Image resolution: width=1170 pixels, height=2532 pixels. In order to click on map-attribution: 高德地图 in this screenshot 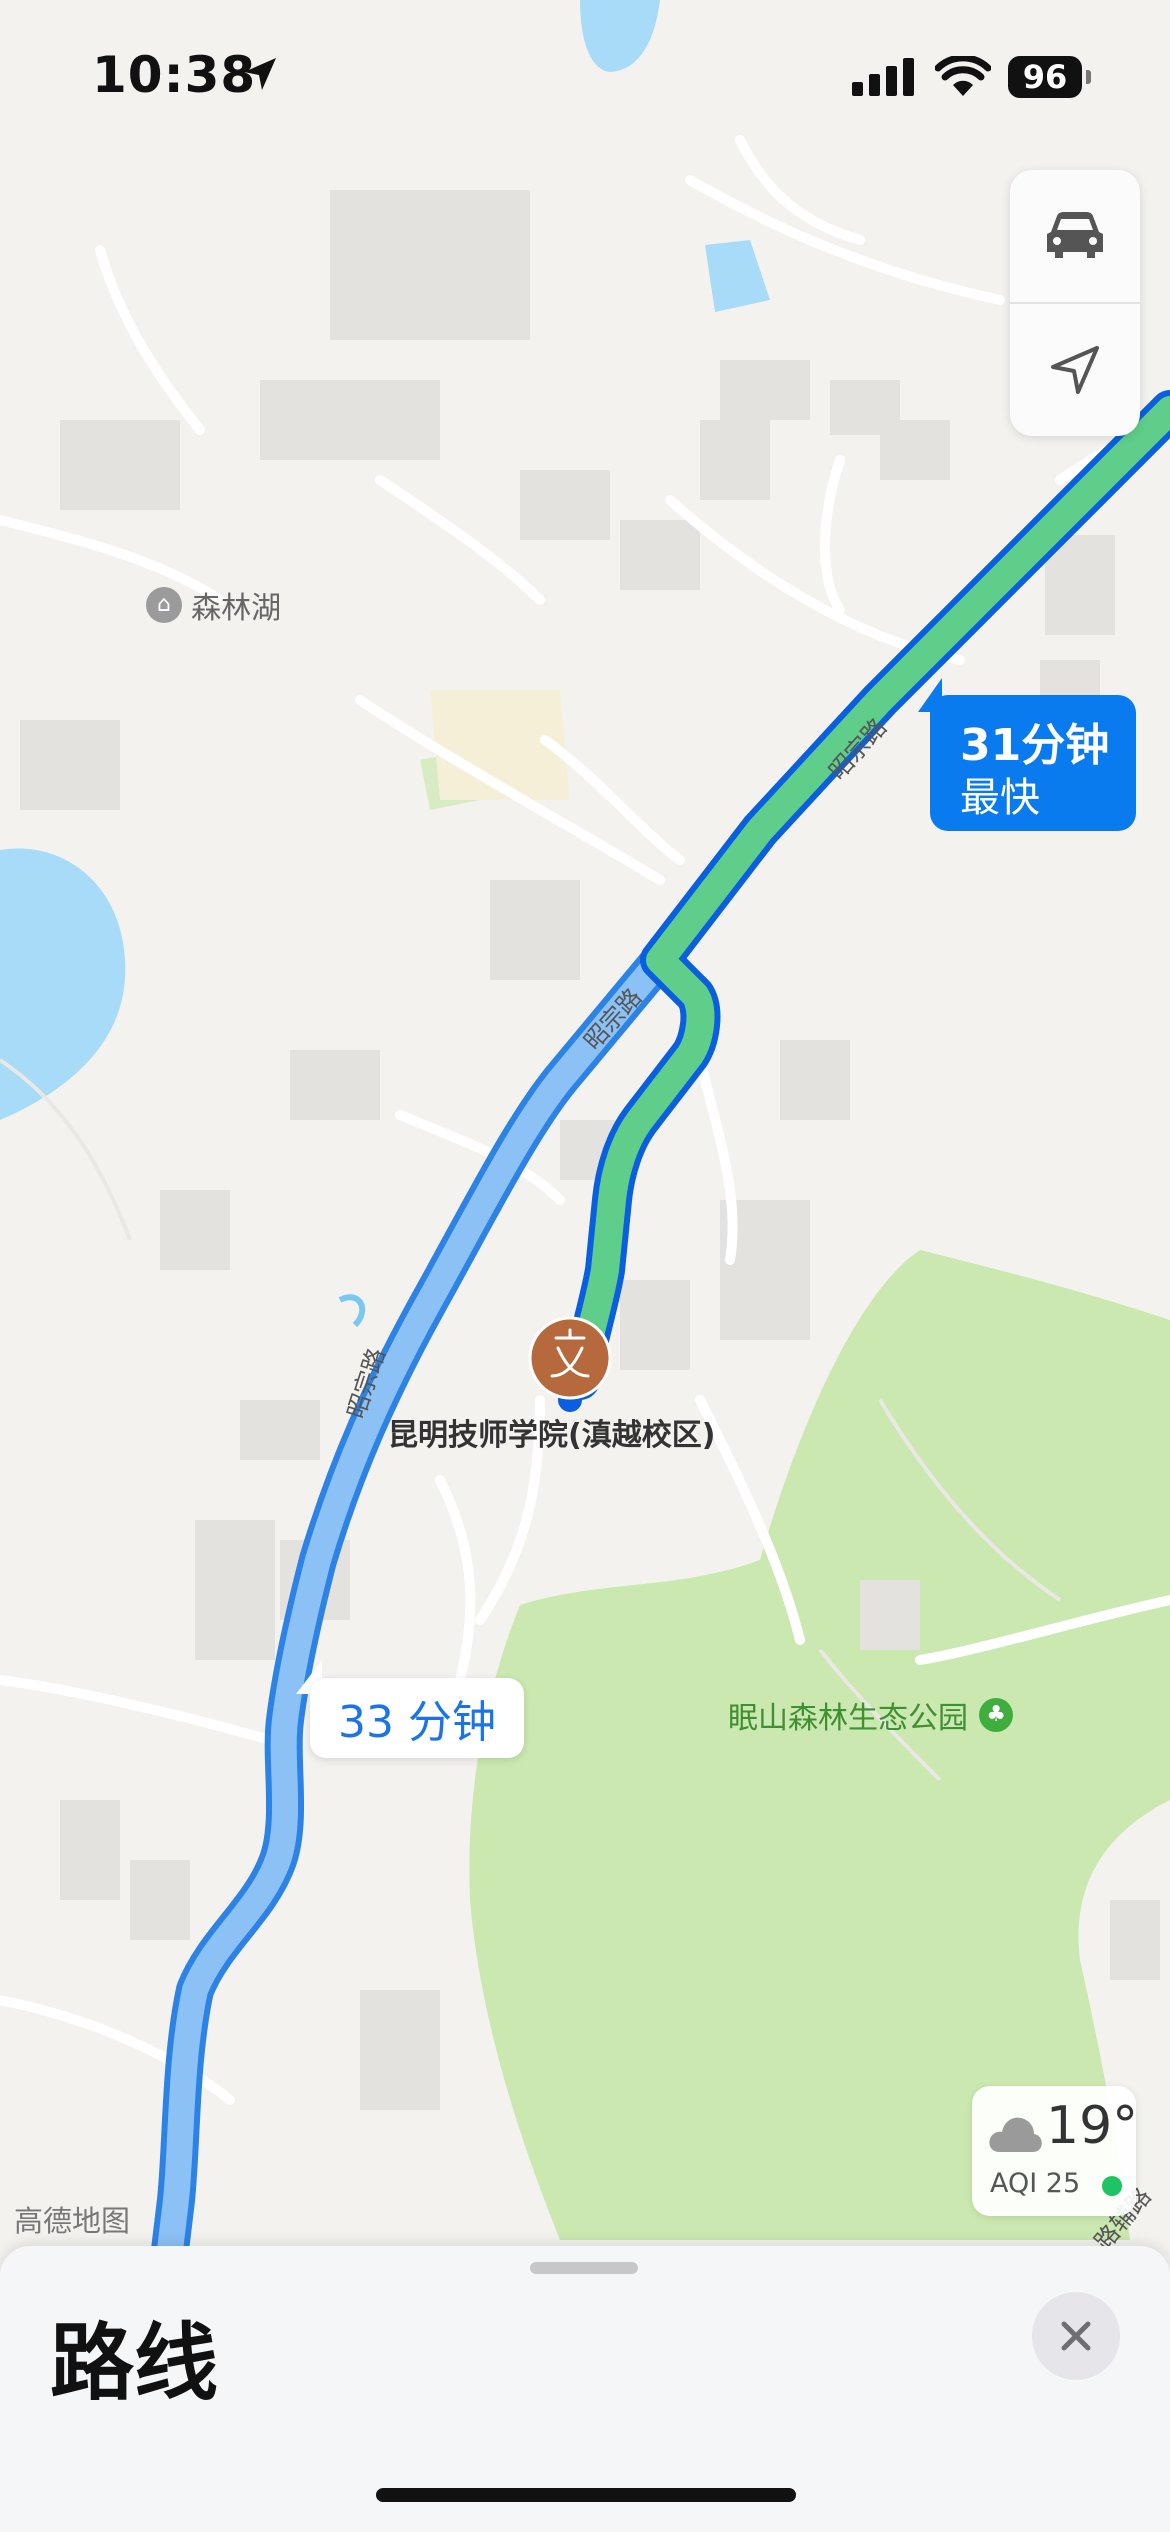, I will do `click(72, 2219)`.